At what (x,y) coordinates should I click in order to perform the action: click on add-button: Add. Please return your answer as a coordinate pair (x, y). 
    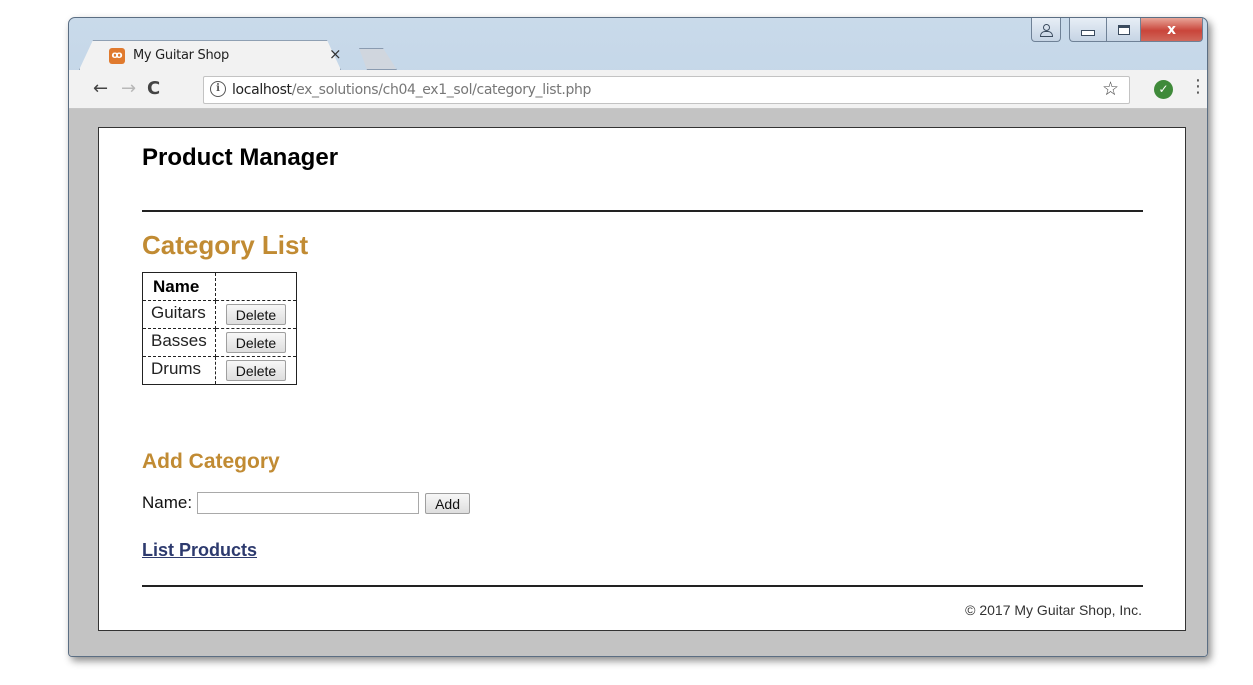
    Looking at the image, I should click on (447, 503).